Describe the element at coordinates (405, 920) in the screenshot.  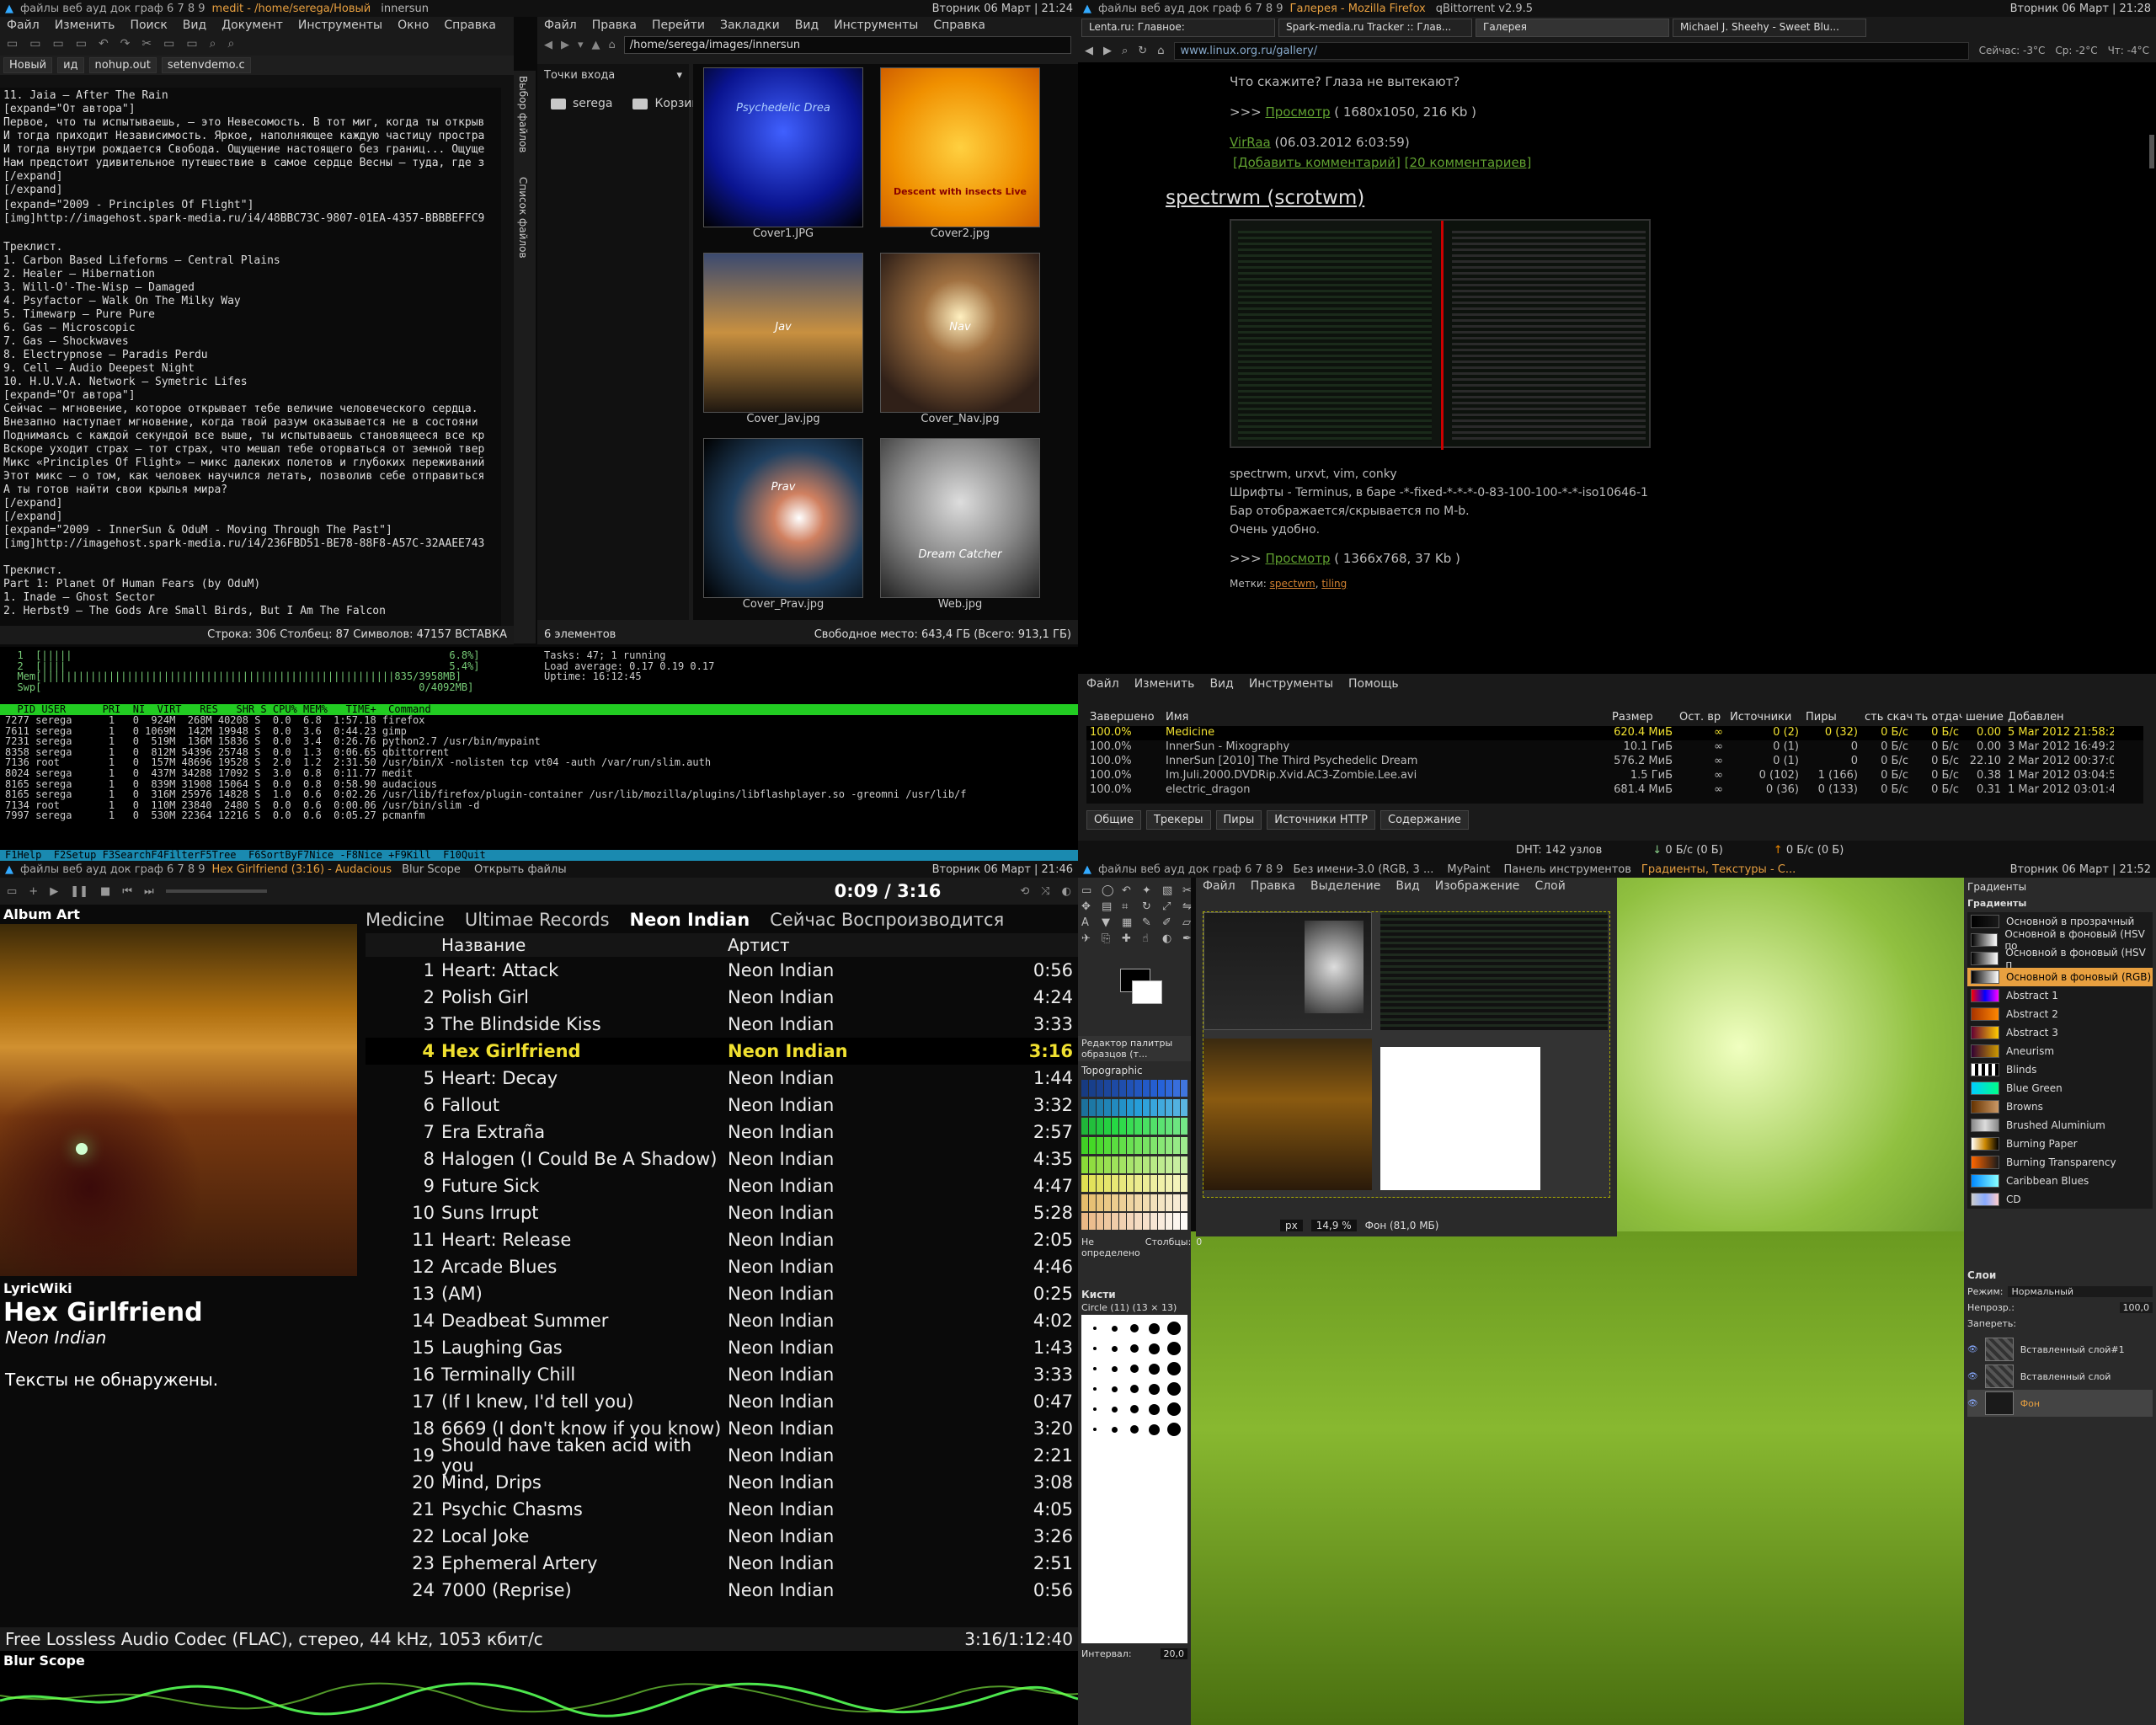
I see `playlist-tab: Medicine` at that location.